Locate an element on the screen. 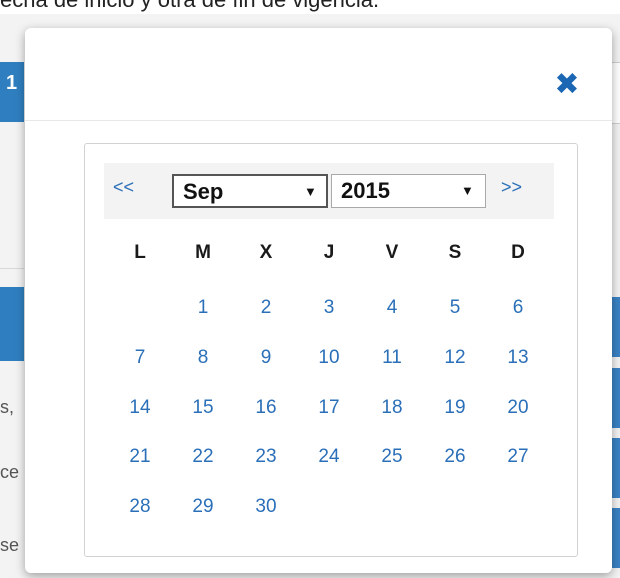  year-select: 2015 ▼ is located at coordinates (408, 191).